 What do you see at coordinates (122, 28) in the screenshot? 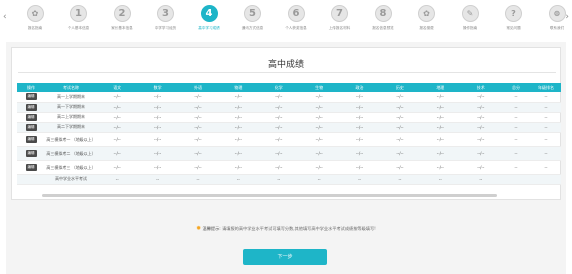
I see `step-label: 家长基本信息` at bounding box center [122, 28].